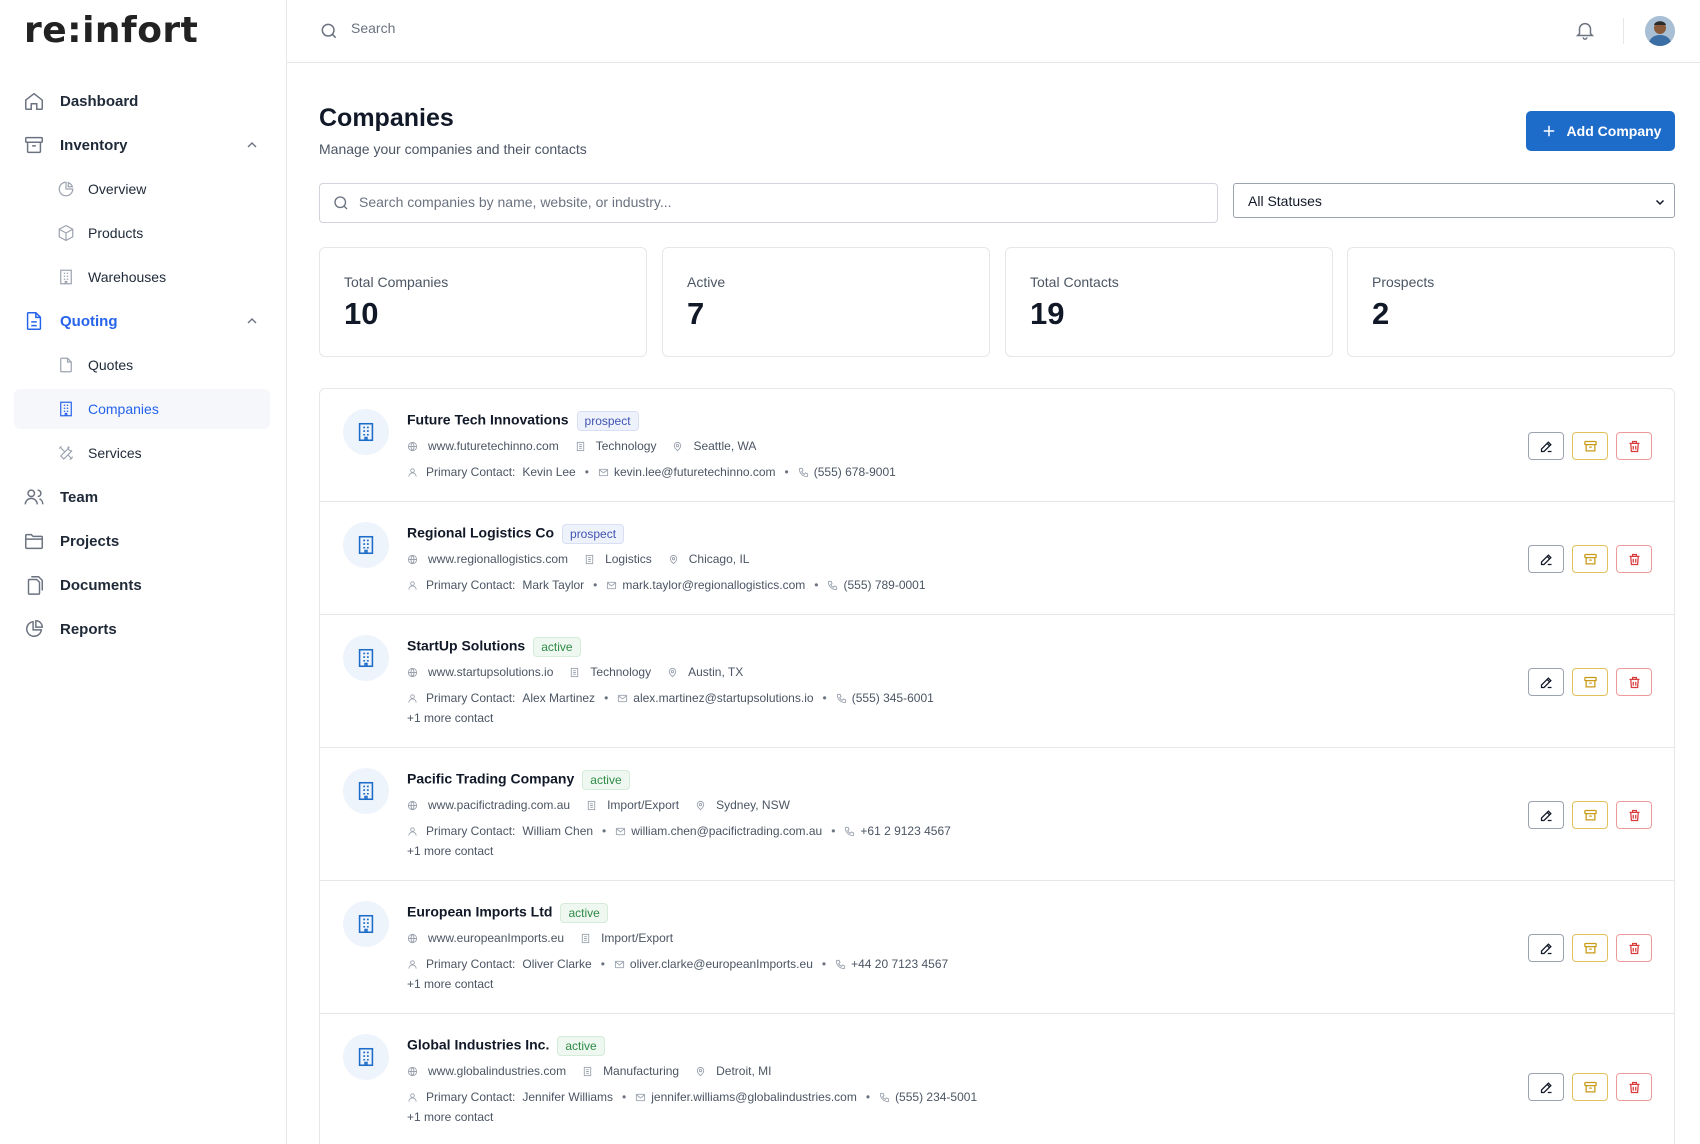 The image size is (1700, 1144). Describe the element at coordinates (559, 698) in the screenshot. I see `primary-contact-name: Alex Martinez` at that location.